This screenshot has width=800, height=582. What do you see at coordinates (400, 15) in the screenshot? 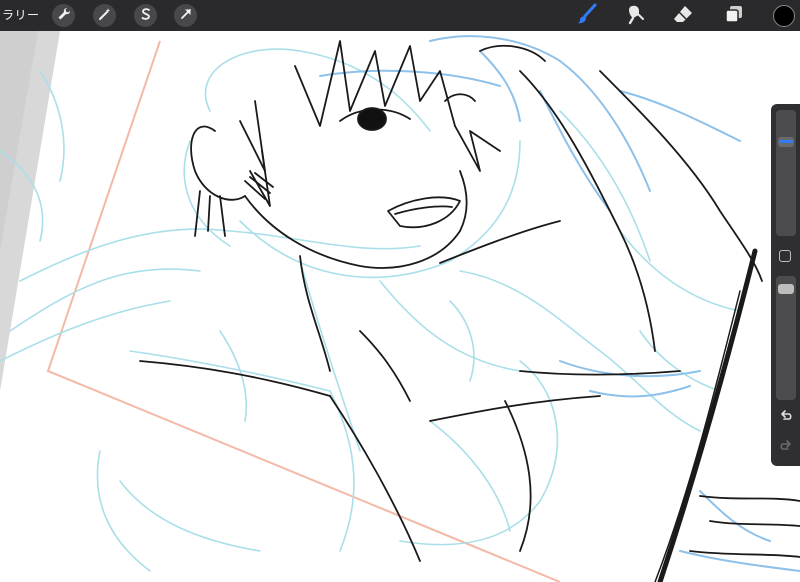
I see `top-toolbar: ラリー` at bounding box center [400, 15].